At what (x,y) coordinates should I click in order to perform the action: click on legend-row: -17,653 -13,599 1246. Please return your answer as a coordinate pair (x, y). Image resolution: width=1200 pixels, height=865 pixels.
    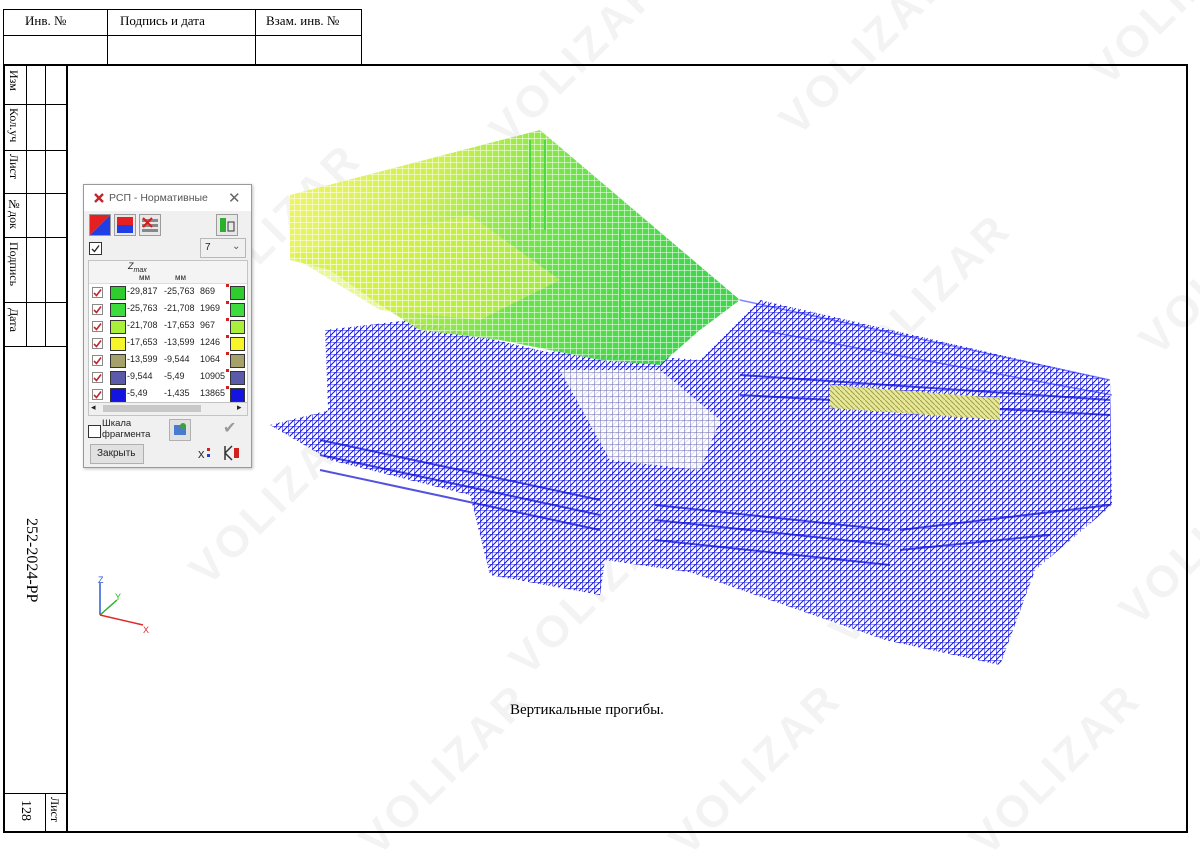
    Looking at the image, I should click on (168, 343).